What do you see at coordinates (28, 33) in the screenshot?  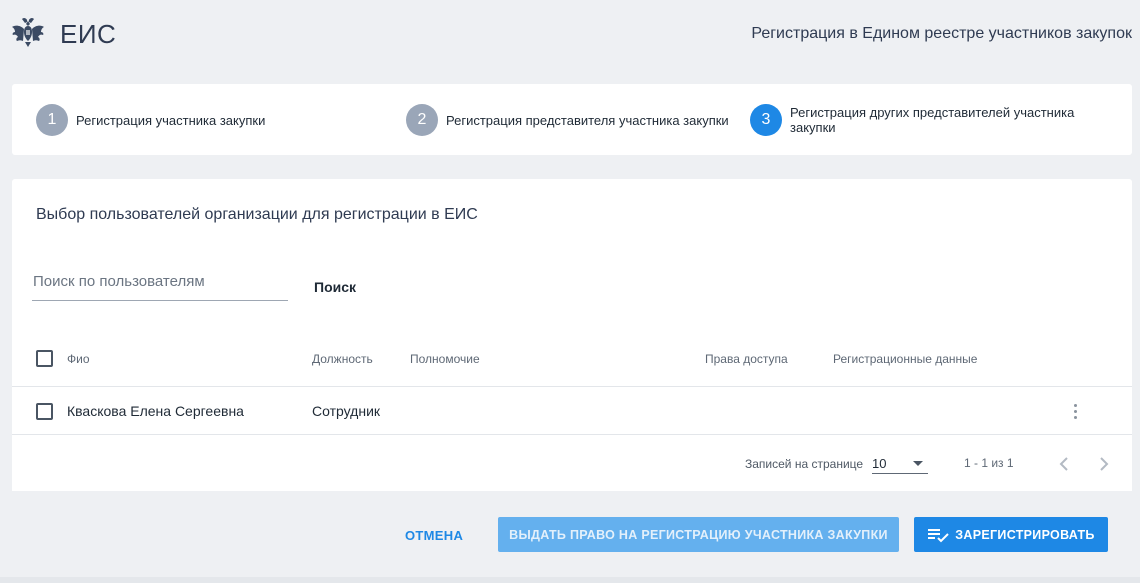 I see `coat-of-arms-icon` at bounding box center [28, 33].